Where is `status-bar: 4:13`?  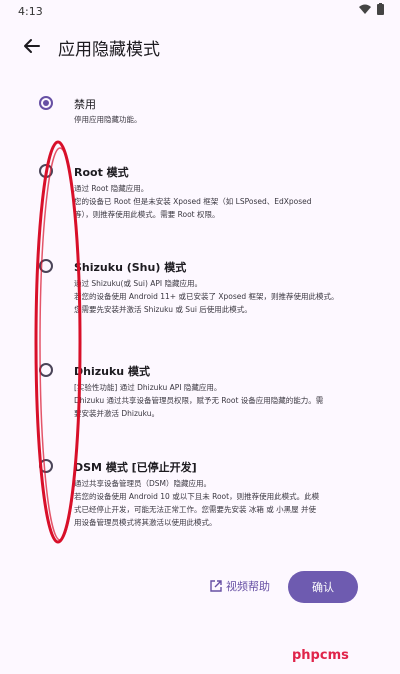
status-bar: 4:13 is located at coordinates (200, 12).